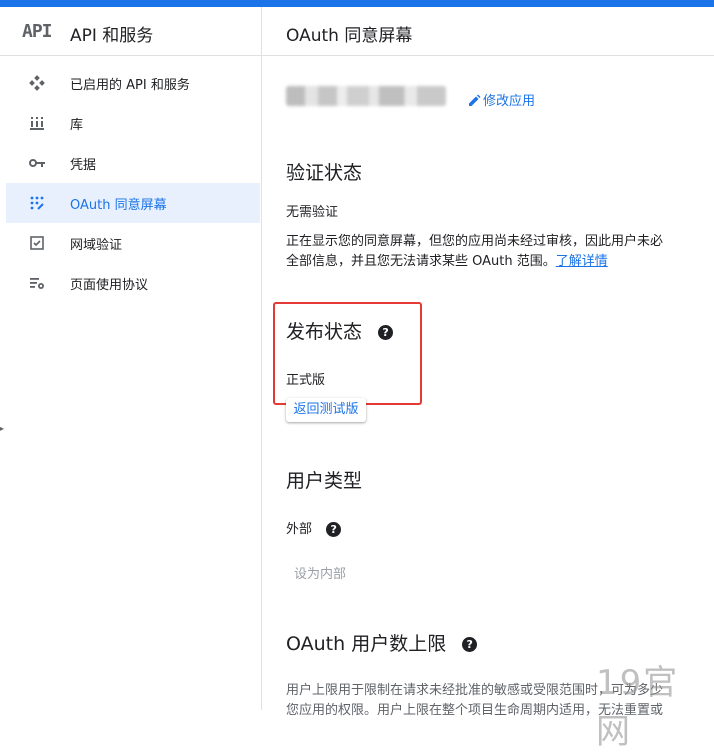 The height and width of the screenshot is (753, 714). Describe the element at coordinates (83, 165) in the screenshot. I see `sidebar-item-label: 凭据` at that location.